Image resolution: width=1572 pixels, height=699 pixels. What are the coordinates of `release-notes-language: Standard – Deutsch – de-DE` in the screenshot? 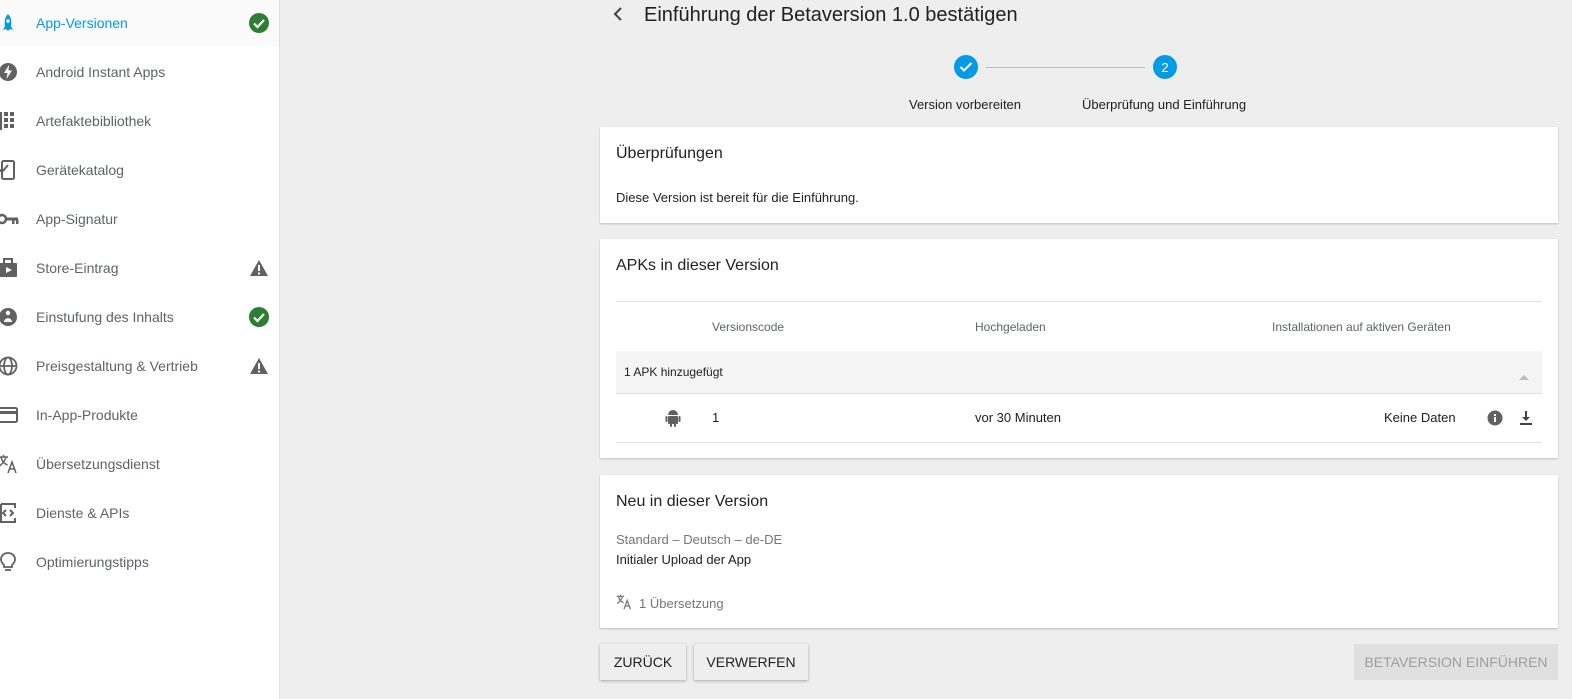 It's located at (699, 539).